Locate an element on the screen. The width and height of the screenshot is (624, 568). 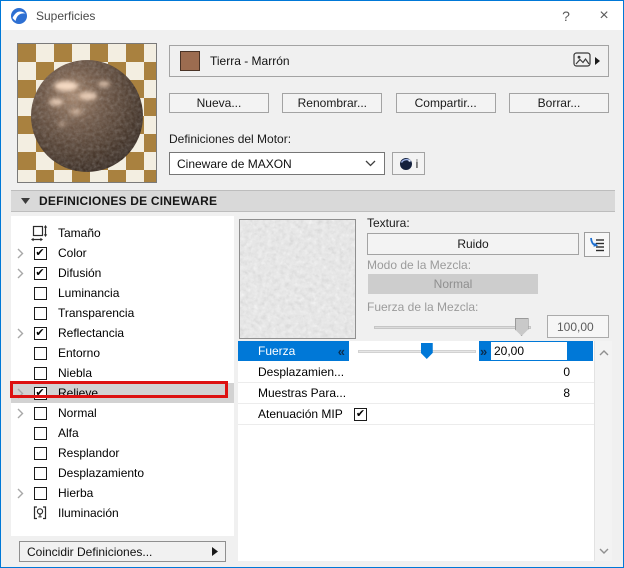
channel-row-transparencia: Transparencia is located at coordinates (122, 313).